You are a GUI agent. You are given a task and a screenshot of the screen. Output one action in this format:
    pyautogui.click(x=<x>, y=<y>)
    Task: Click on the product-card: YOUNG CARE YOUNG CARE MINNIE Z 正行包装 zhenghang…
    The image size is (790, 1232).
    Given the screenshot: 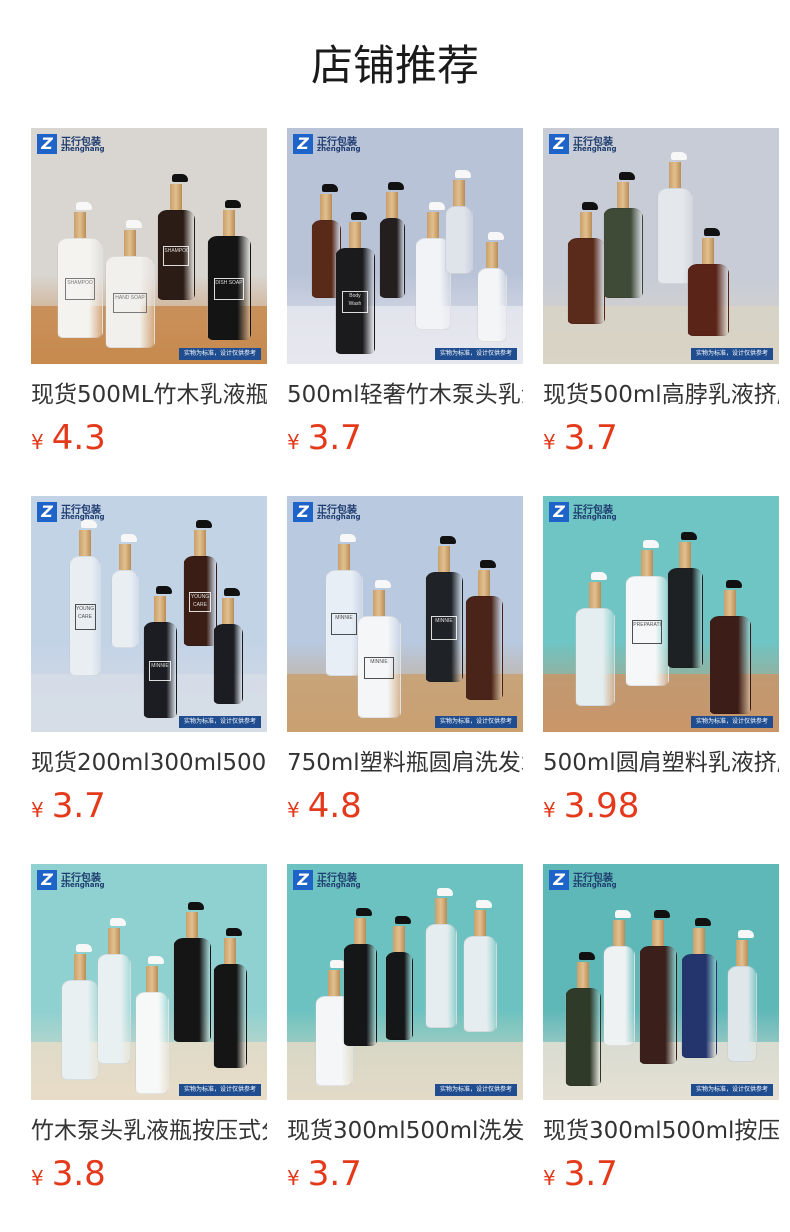 What is the action you would take?
    pyautogui.click(x=149, y=661)
    